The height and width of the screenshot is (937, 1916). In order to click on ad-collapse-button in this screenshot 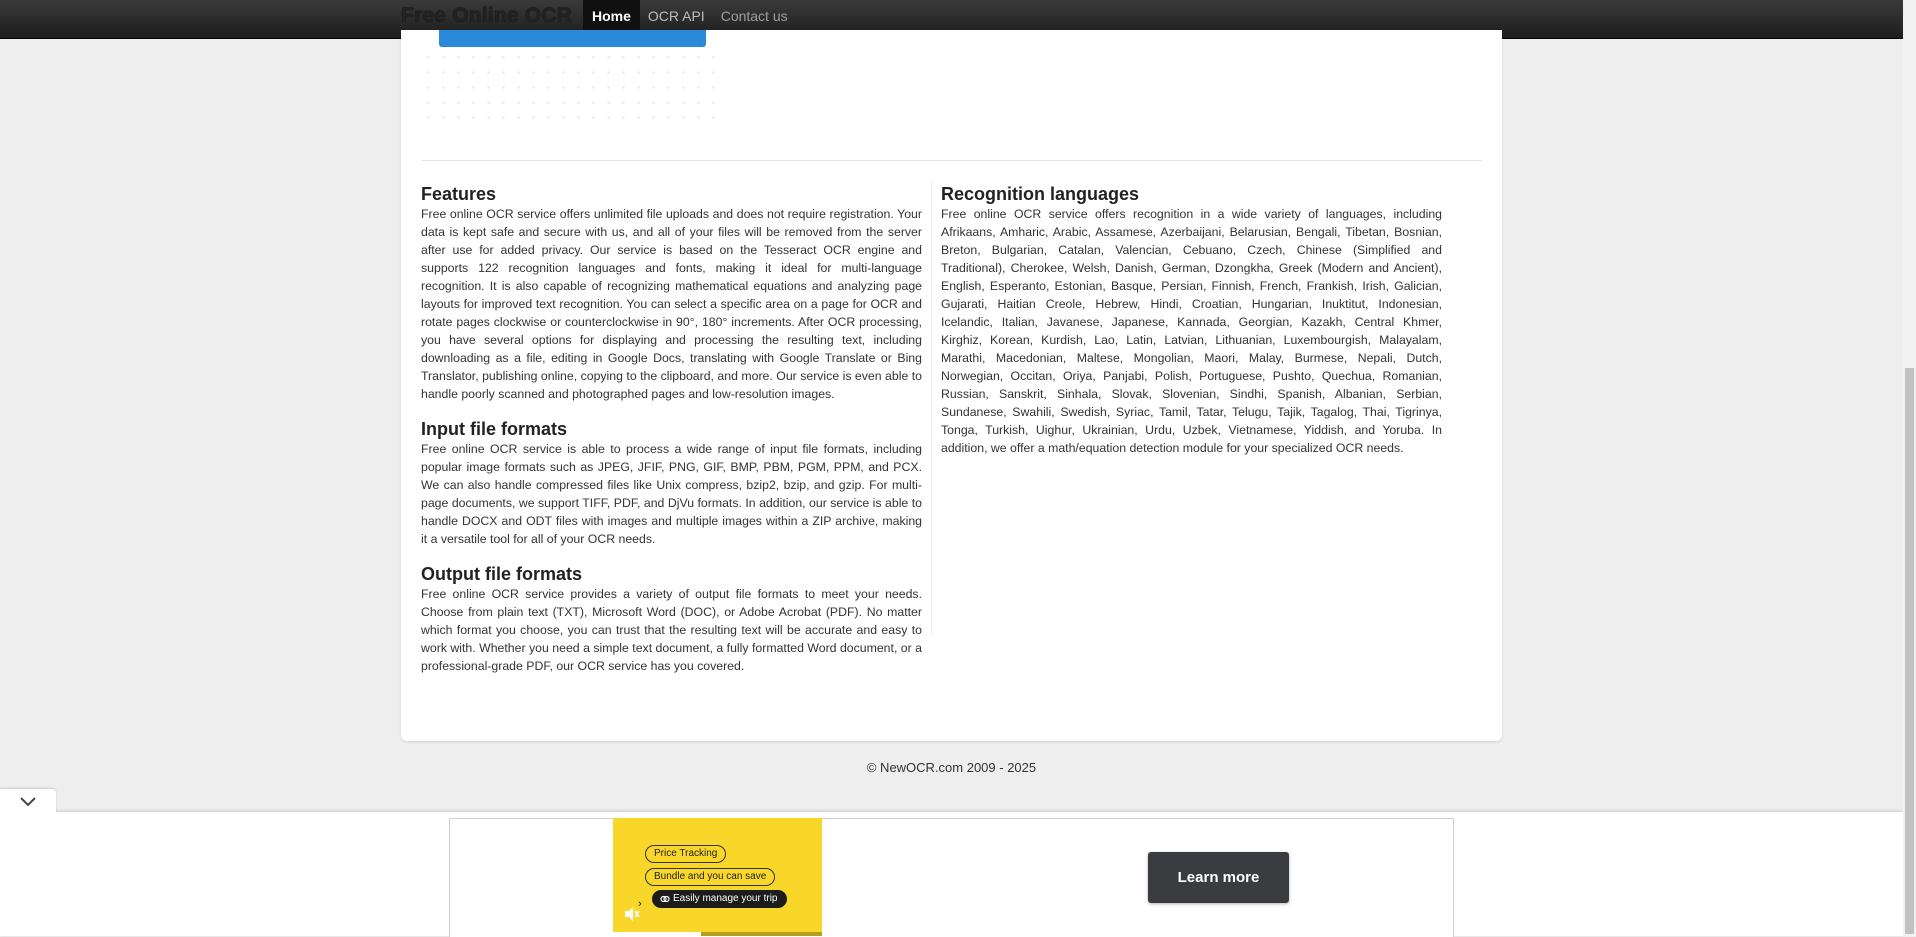, I will do `click(28, 801)`.